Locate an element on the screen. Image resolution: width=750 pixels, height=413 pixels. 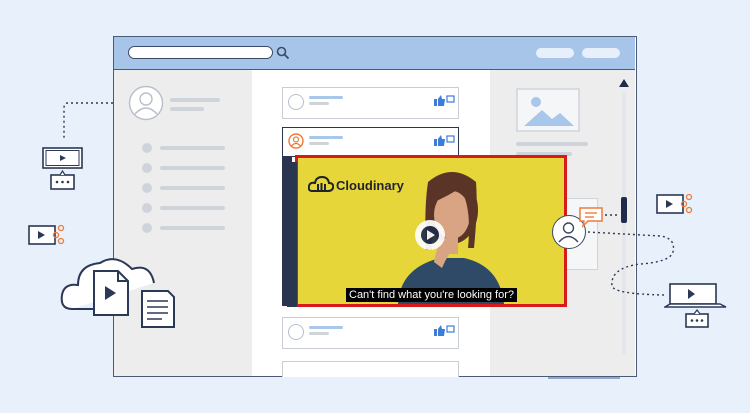
cloud-upload-icon is located at coordinates (117, 293).